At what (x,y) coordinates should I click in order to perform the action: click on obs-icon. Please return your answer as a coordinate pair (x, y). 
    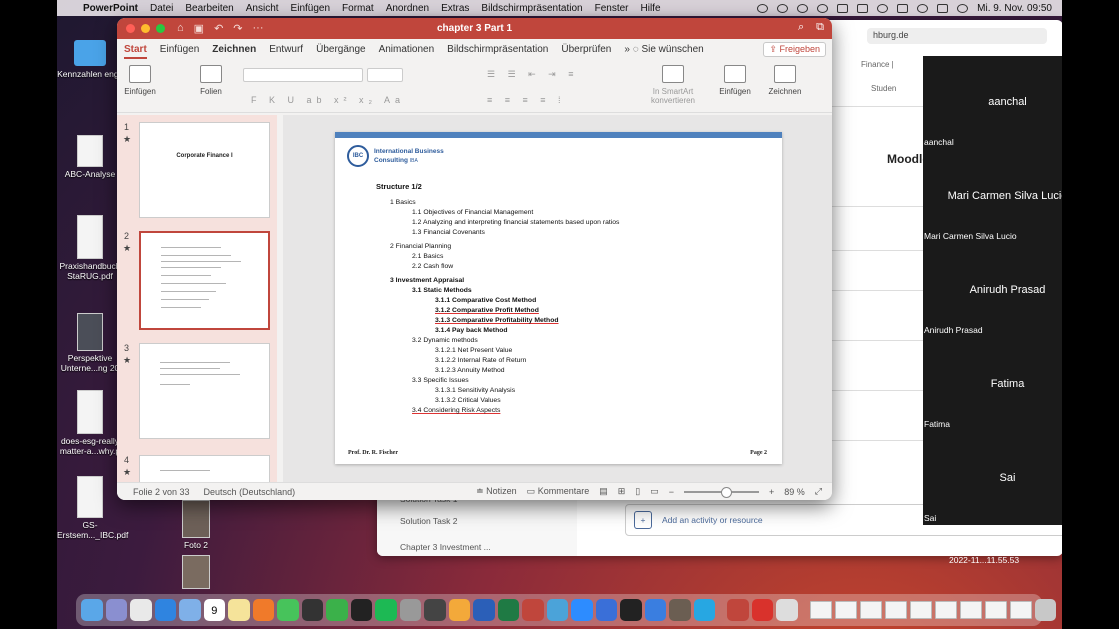
    Looking at the image, I should click on (312, 610).